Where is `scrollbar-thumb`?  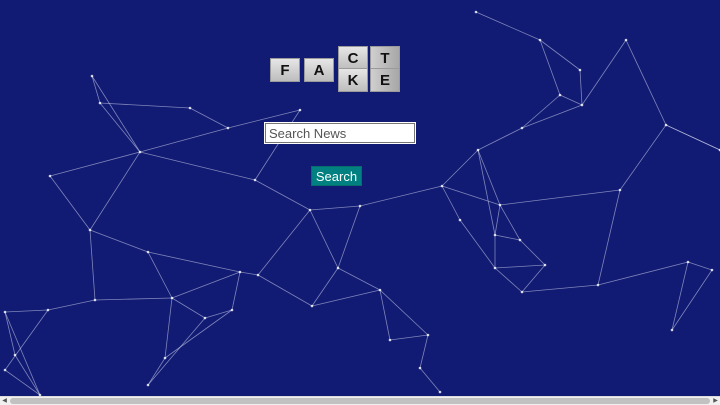
scrollbar-thumb is located at coordinates (360, 401).